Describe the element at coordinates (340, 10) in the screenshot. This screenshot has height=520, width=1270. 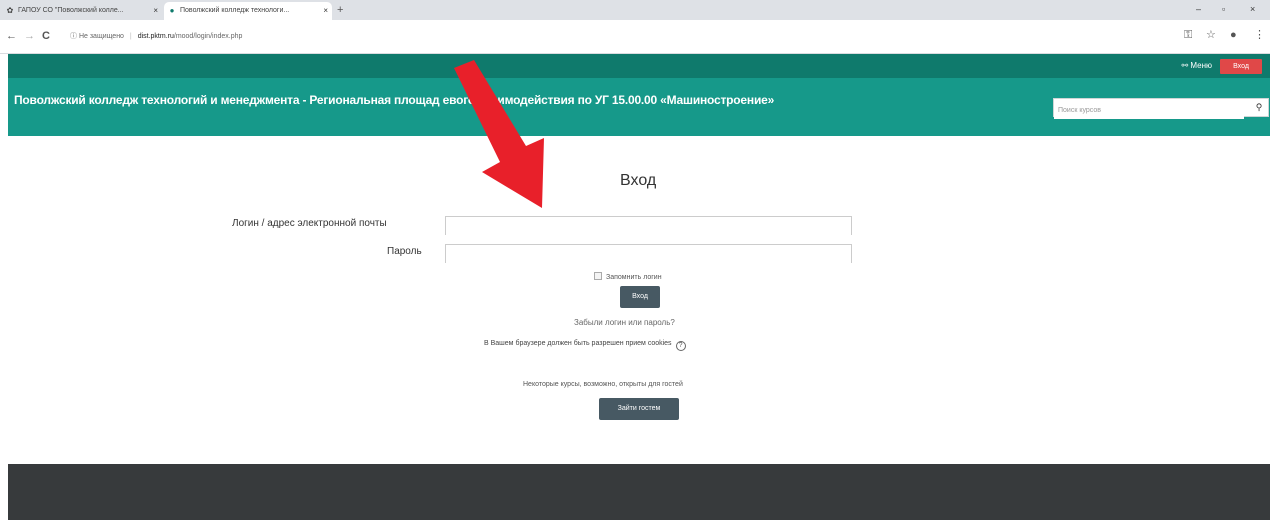
I see `new-tab-icon: +` at that location.